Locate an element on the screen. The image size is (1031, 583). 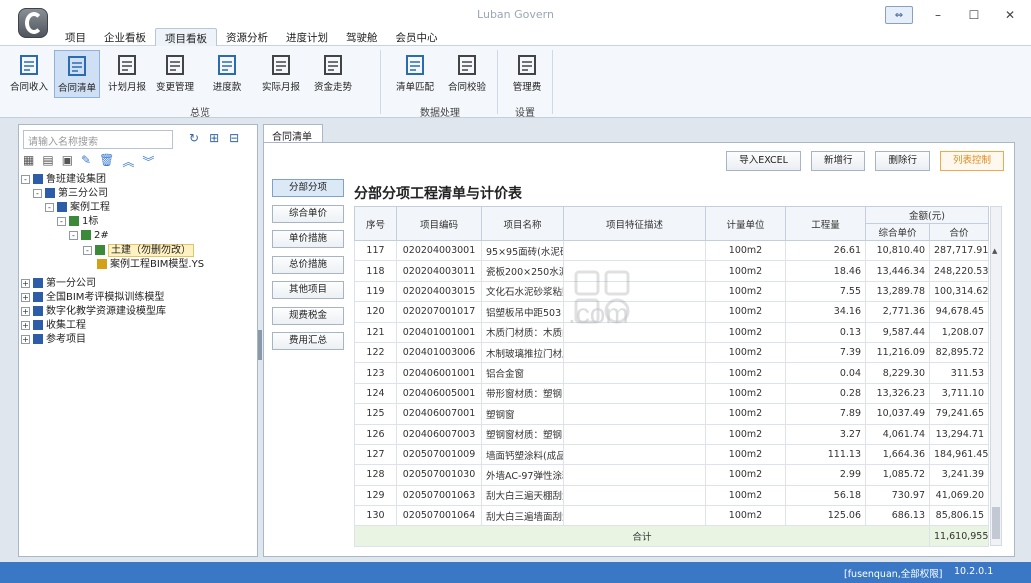
ribbon-button: 管理费 is located at coordinates (527, 74).